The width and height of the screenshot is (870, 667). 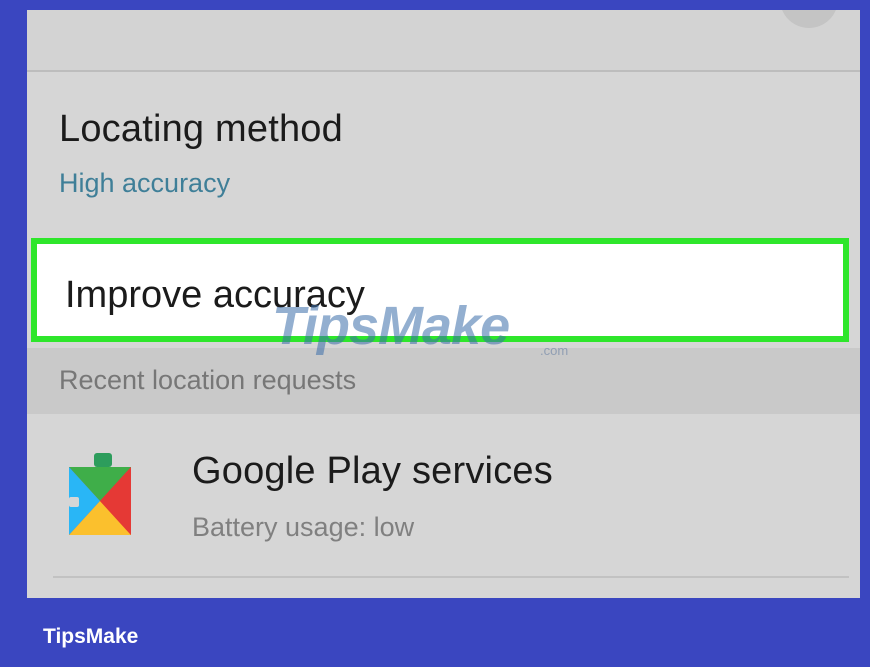 What do you see at coordinates (100, 494) in the screenshot?
I see `google-play-services-icon` at bounding box center [100, 494].